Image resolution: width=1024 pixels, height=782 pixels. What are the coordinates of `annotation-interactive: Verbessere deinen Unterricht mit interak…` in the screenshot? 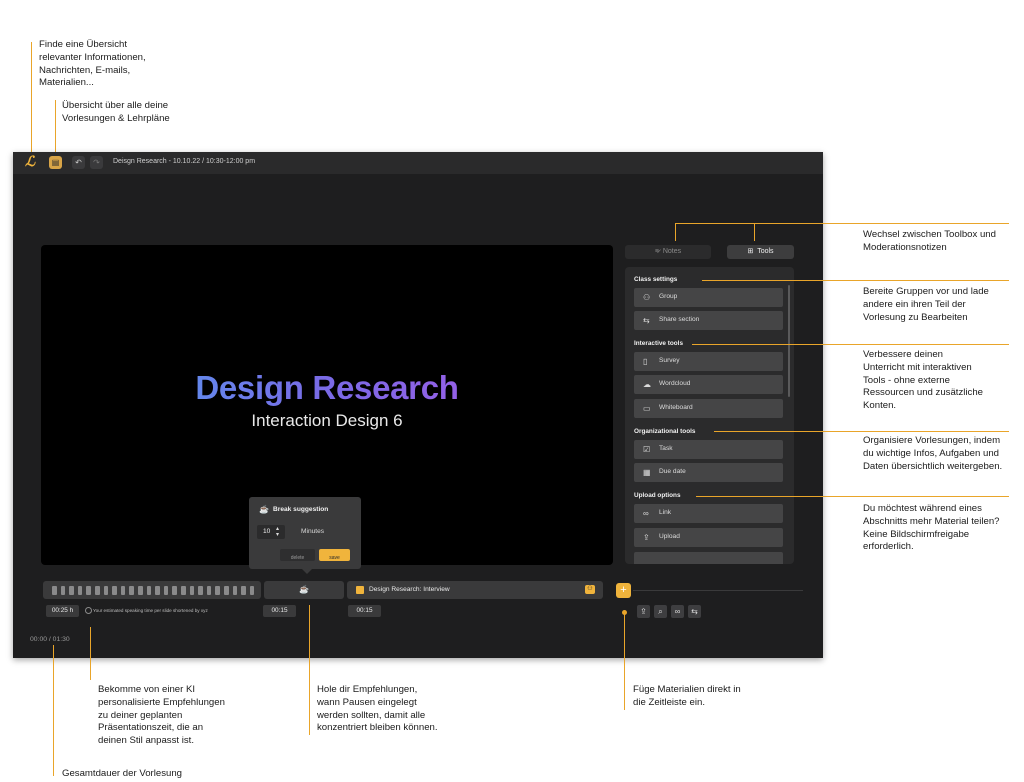 It's located at (923, 380).